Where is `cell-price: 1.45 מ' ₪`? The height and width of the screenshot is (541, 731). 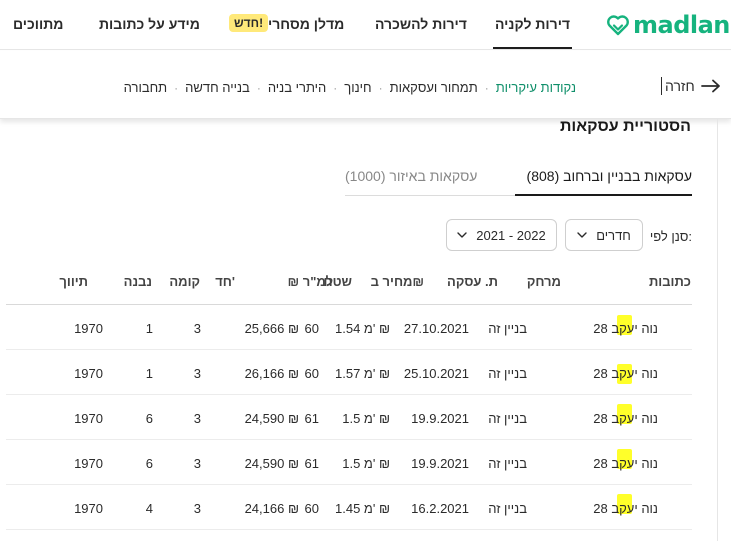 cell-price: 1.45 מ' ₪ is located at coordinates (362, 508).